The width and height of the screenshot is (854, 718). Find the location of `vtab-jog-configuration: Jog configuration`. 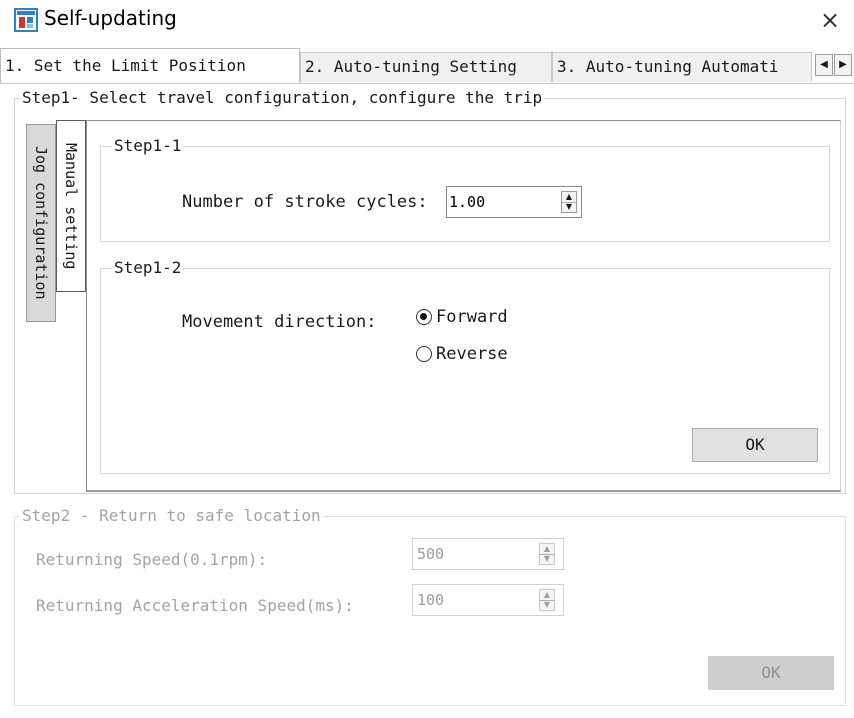

vtab-jog-configuration: Jog configuration is located at coordinates (41, 223).